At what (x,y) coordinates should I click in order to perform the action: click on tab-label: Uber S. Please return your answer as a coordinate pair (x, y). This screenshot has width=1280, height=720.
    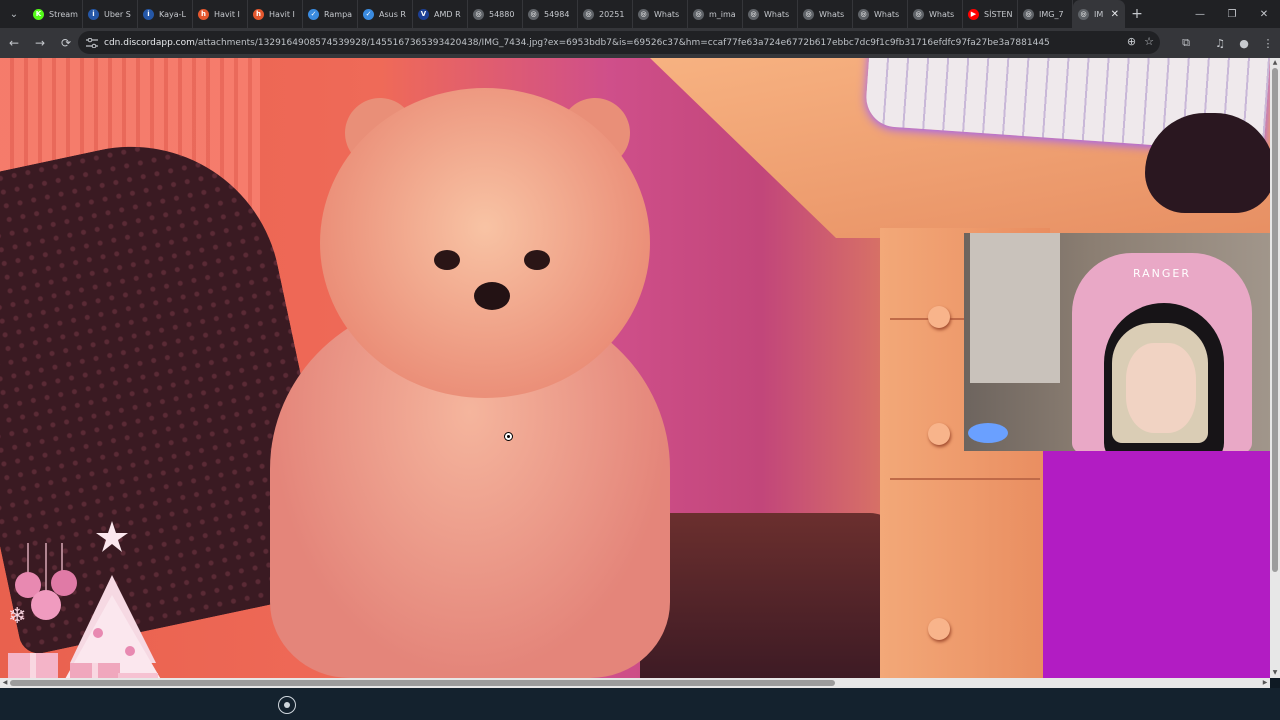
    Looking at the image, I should click on (117, 14).